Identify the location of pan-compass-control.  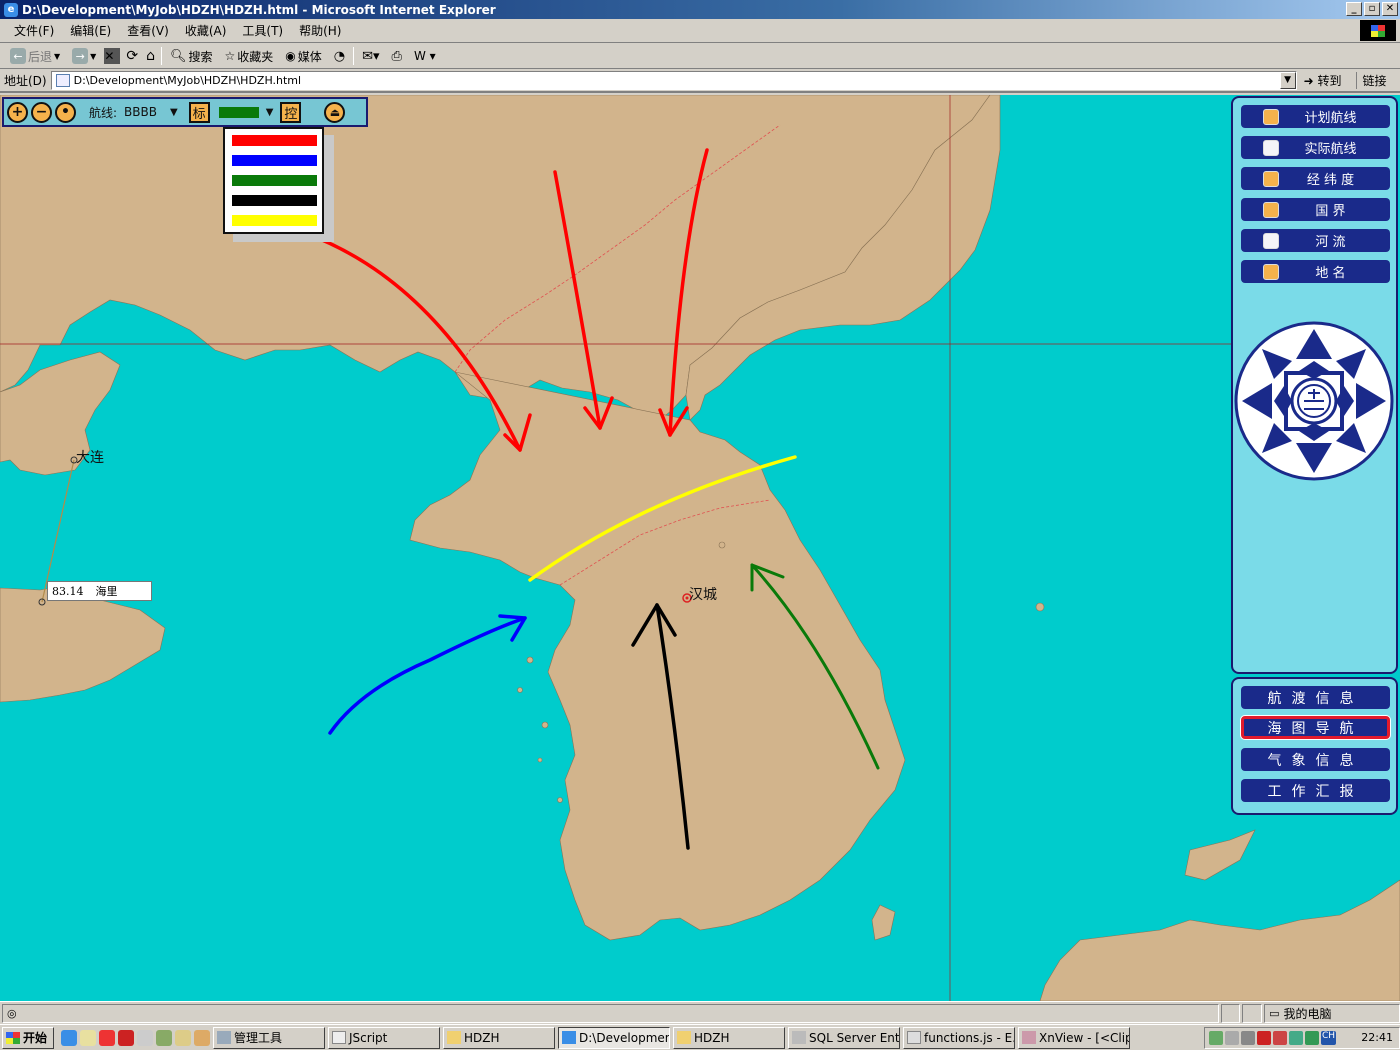
(1314, 401).